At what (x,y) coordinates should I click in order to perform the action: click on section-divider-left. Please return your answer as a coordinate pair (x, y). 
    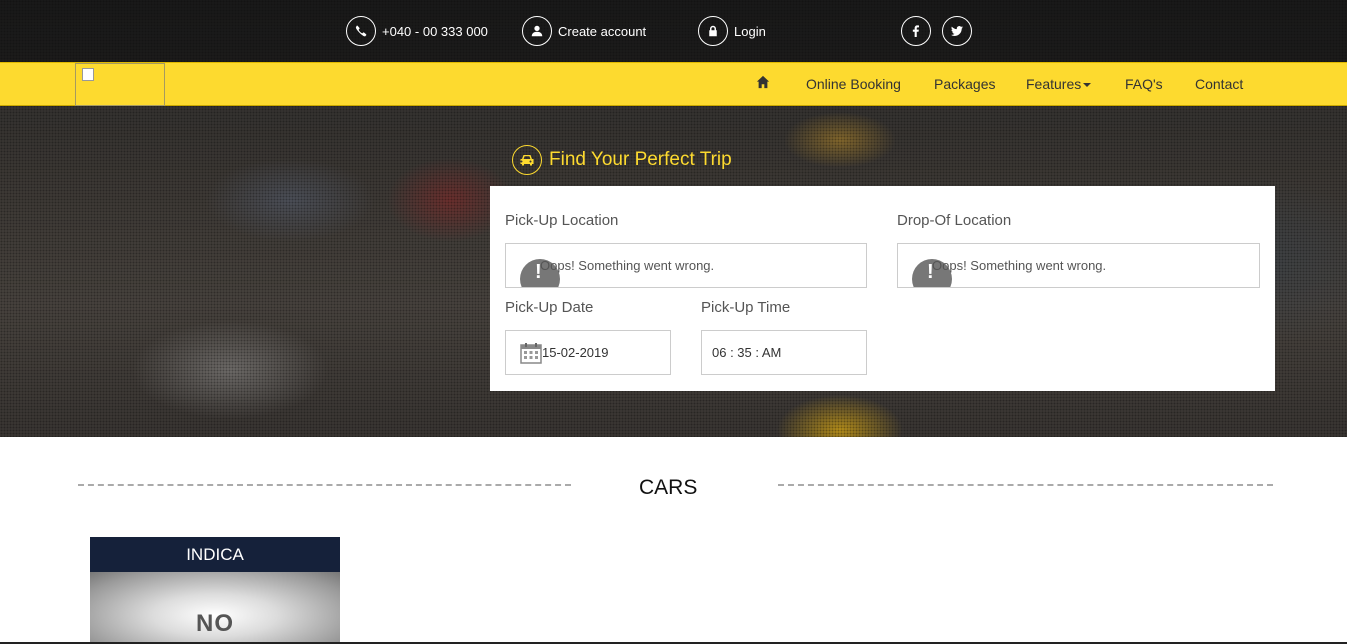
    Looking at the image, I should click on (324, 485).